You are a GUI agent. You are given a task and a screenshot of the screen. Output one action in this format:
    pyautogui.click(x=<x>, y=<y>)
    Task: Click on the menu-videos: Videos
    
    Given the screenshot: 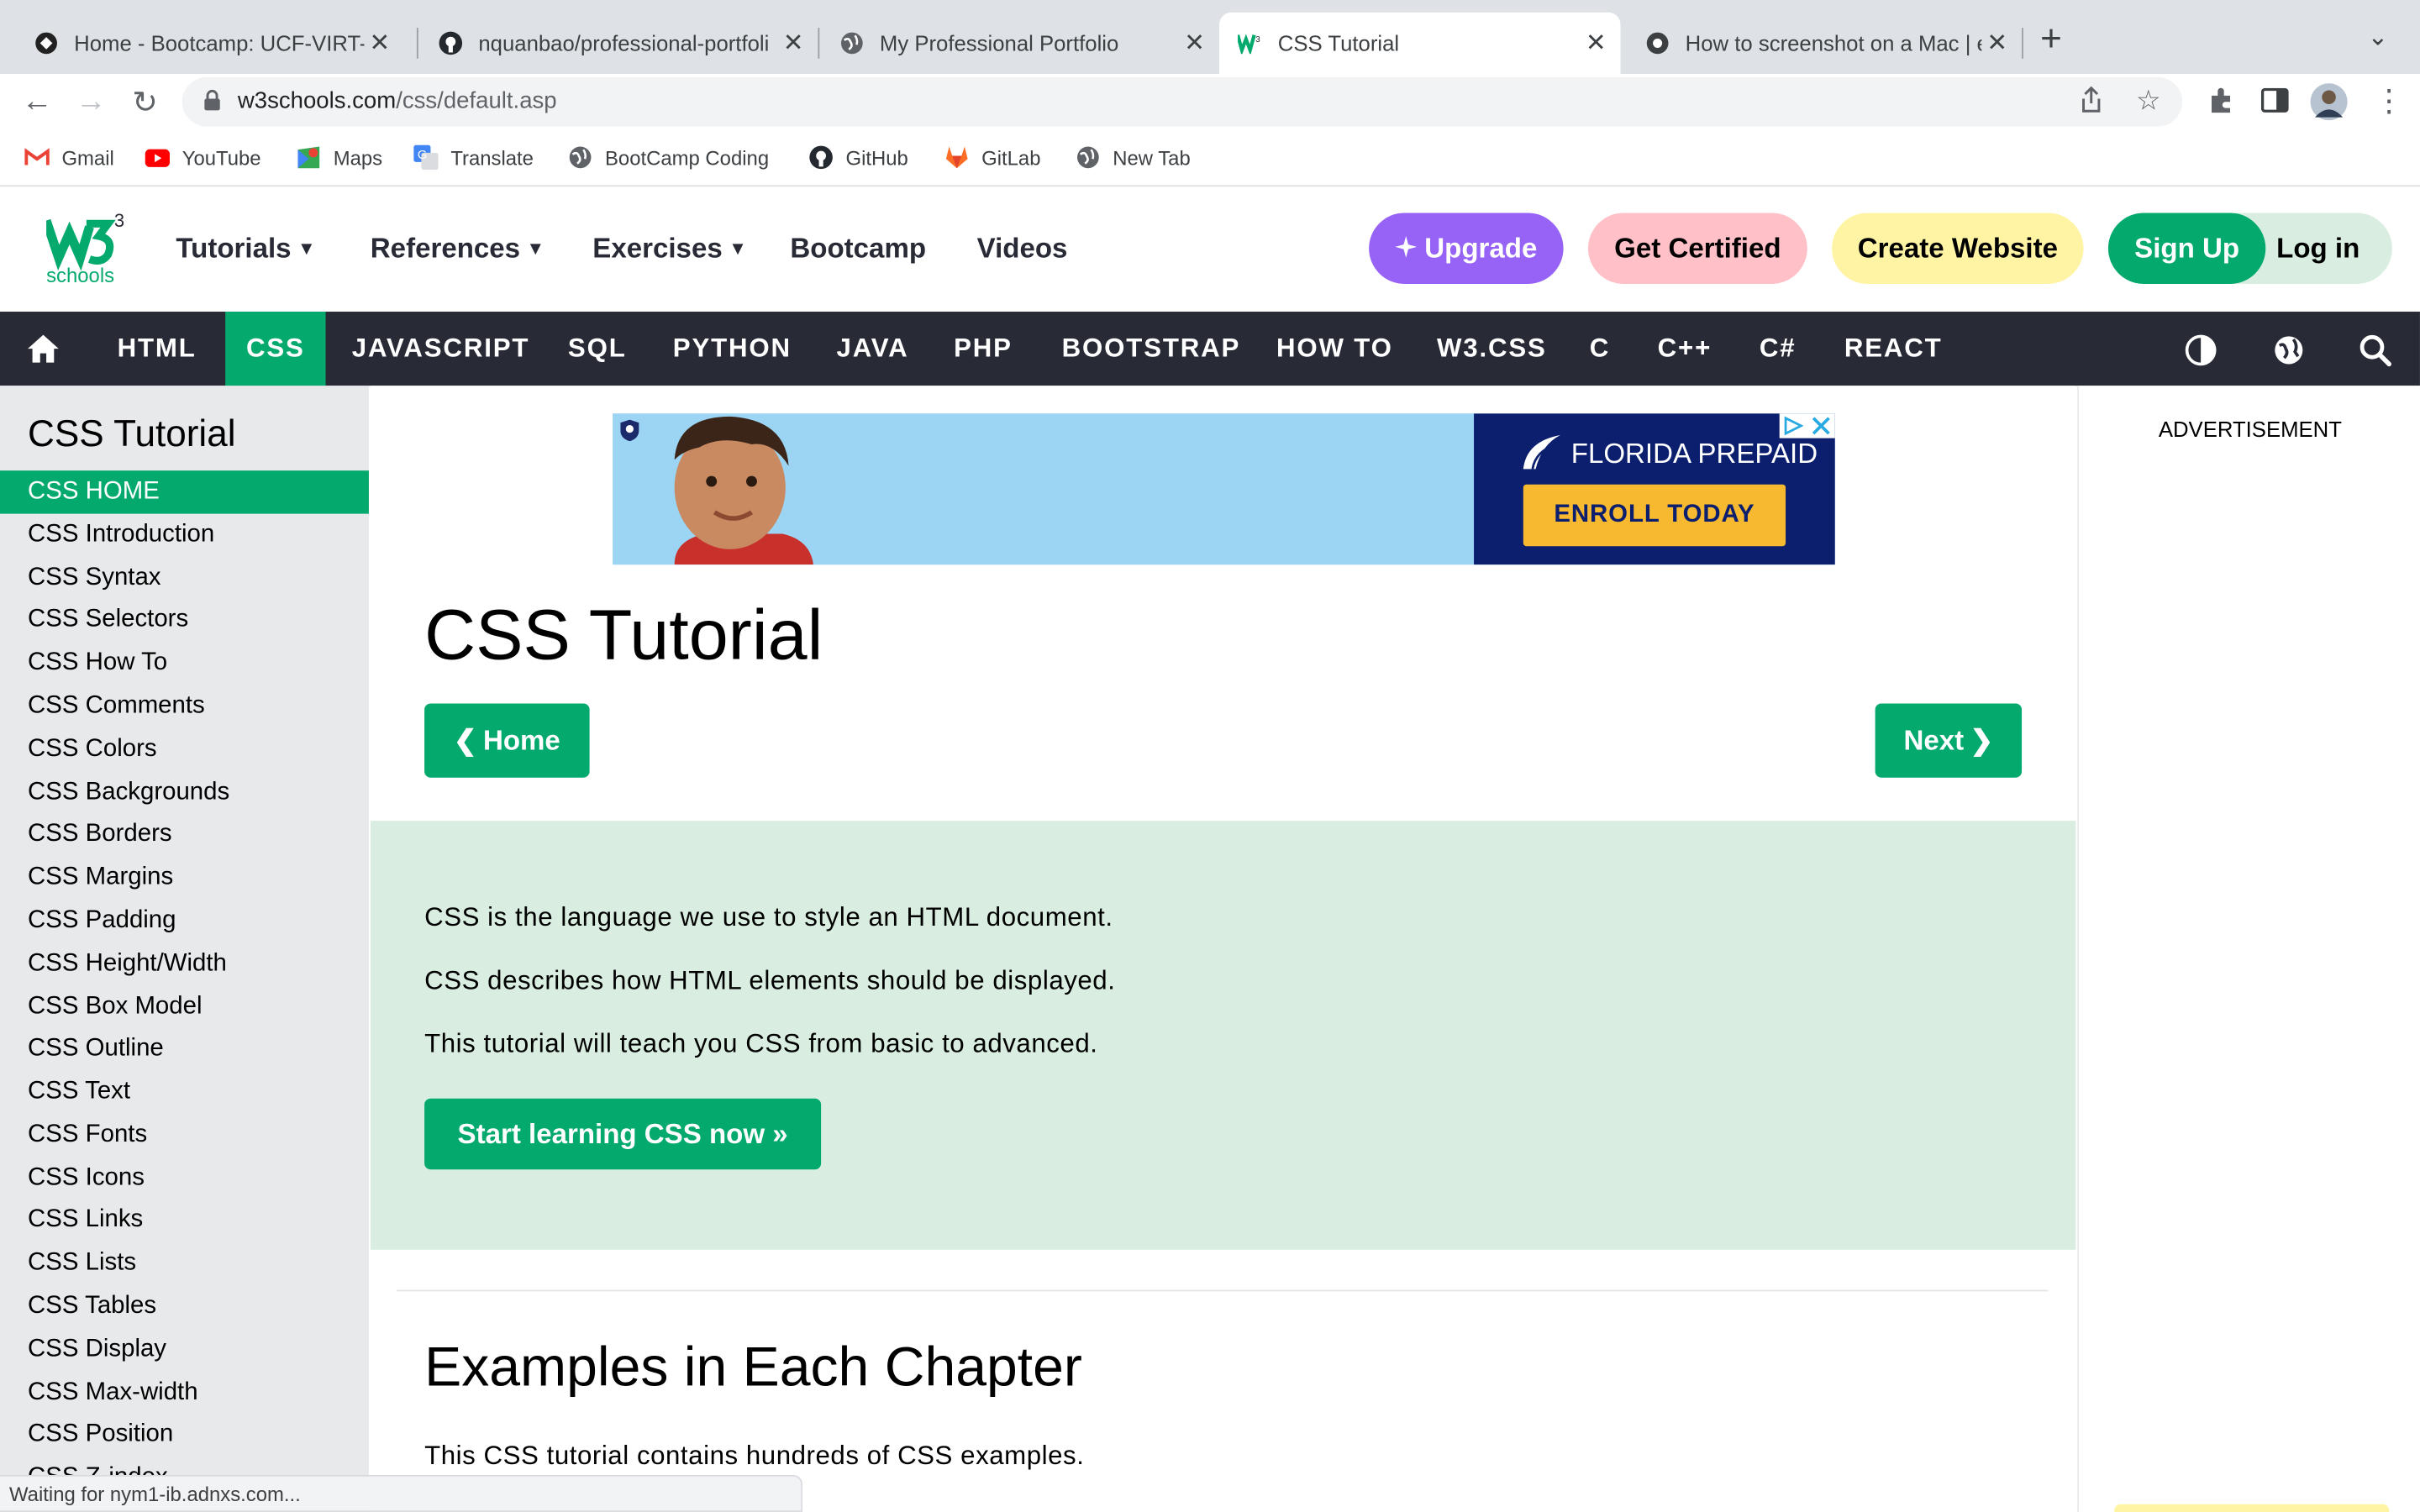 What is the action you would take?
    pyautogui.click(x=1022, y=249)
    